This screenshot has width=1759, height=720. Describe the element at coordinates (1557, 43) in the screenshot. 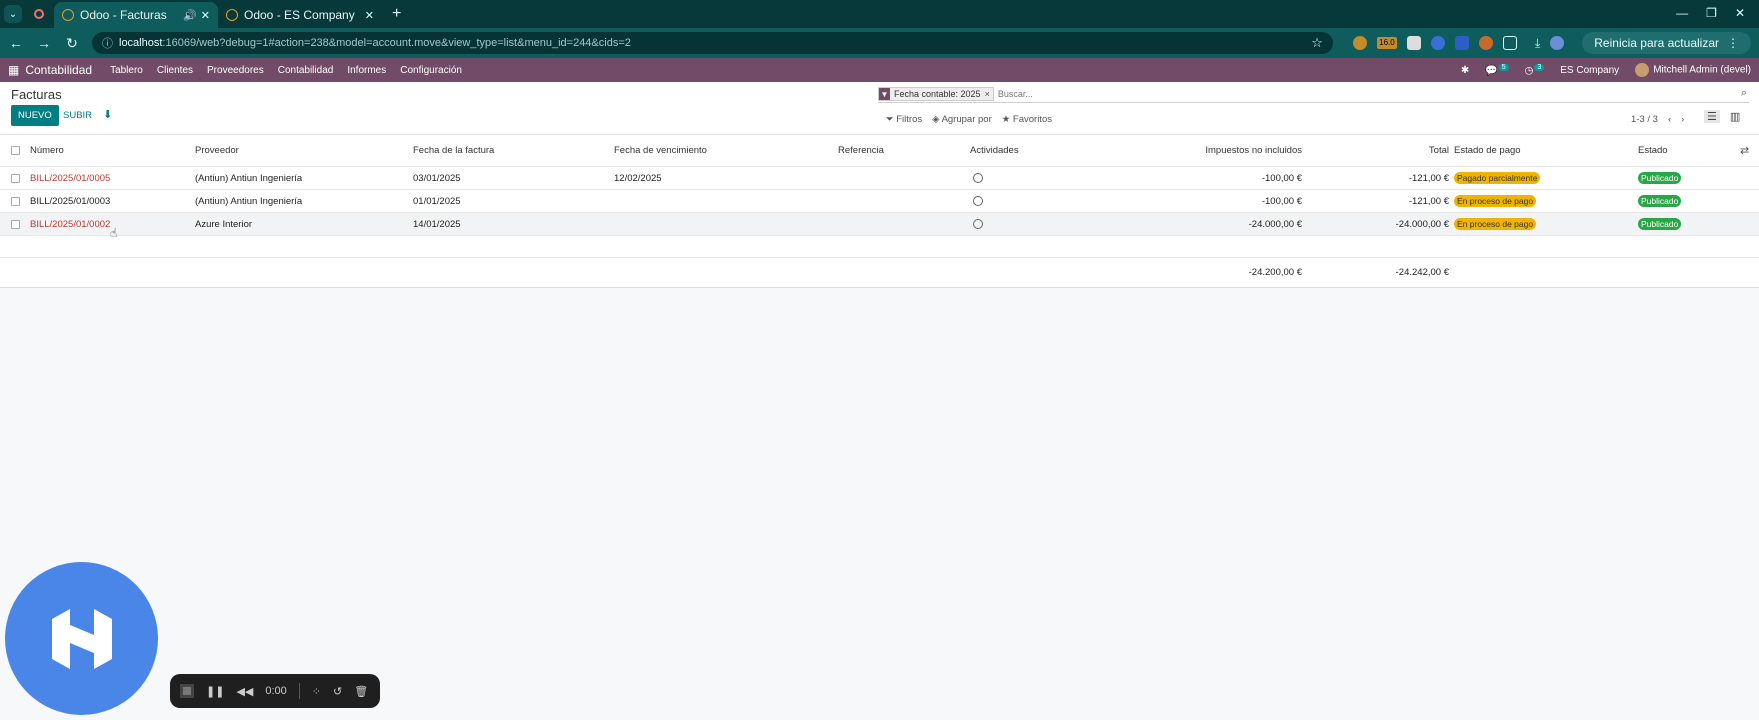

I see `profile-icon` at that location.